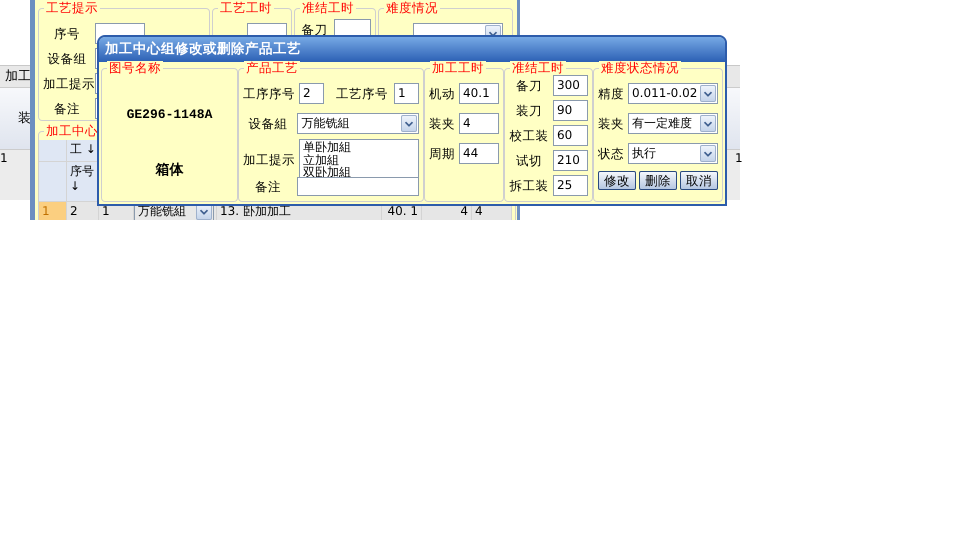  Describe the element at coordinates (529, 135) in the screenshot. I see `field-label: 校工装` at that location.